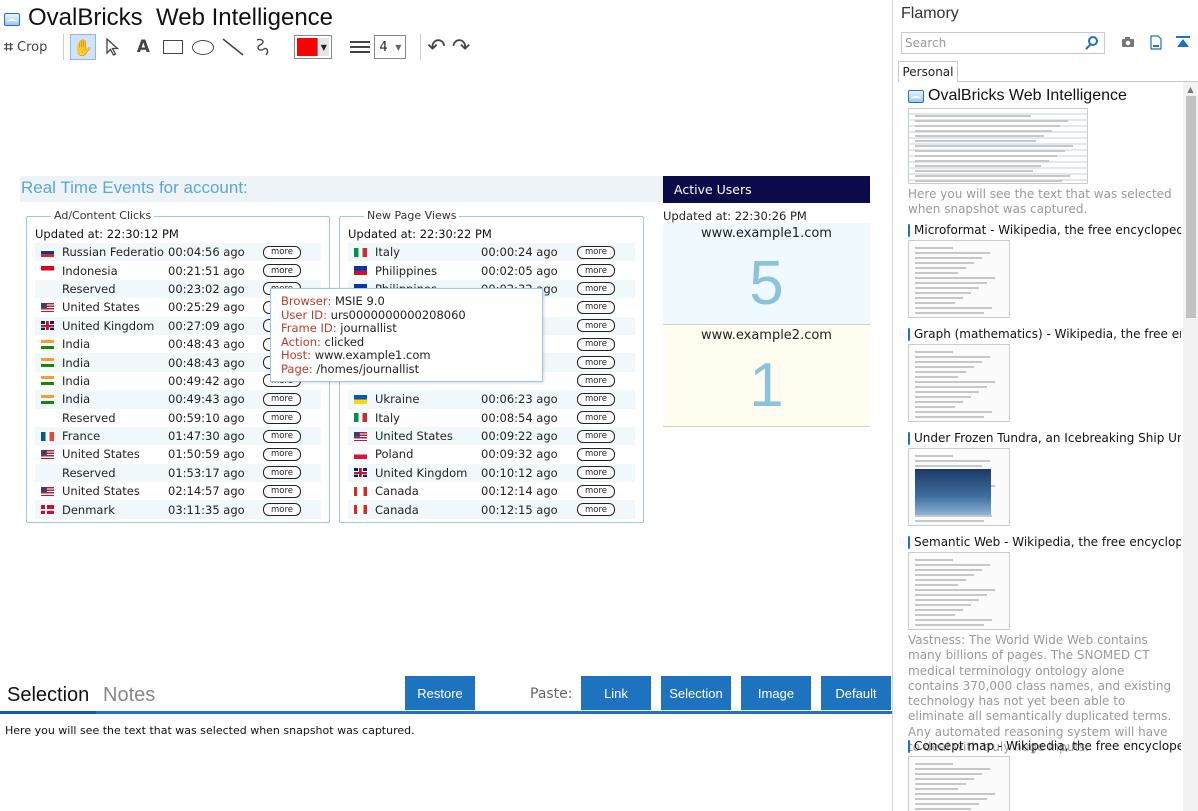 Image resolution: width=1198 pixels, height=811 pixels. Describe the element at coordinates (233, 47) in the screenshot. I see `line-tool-button` at that location.